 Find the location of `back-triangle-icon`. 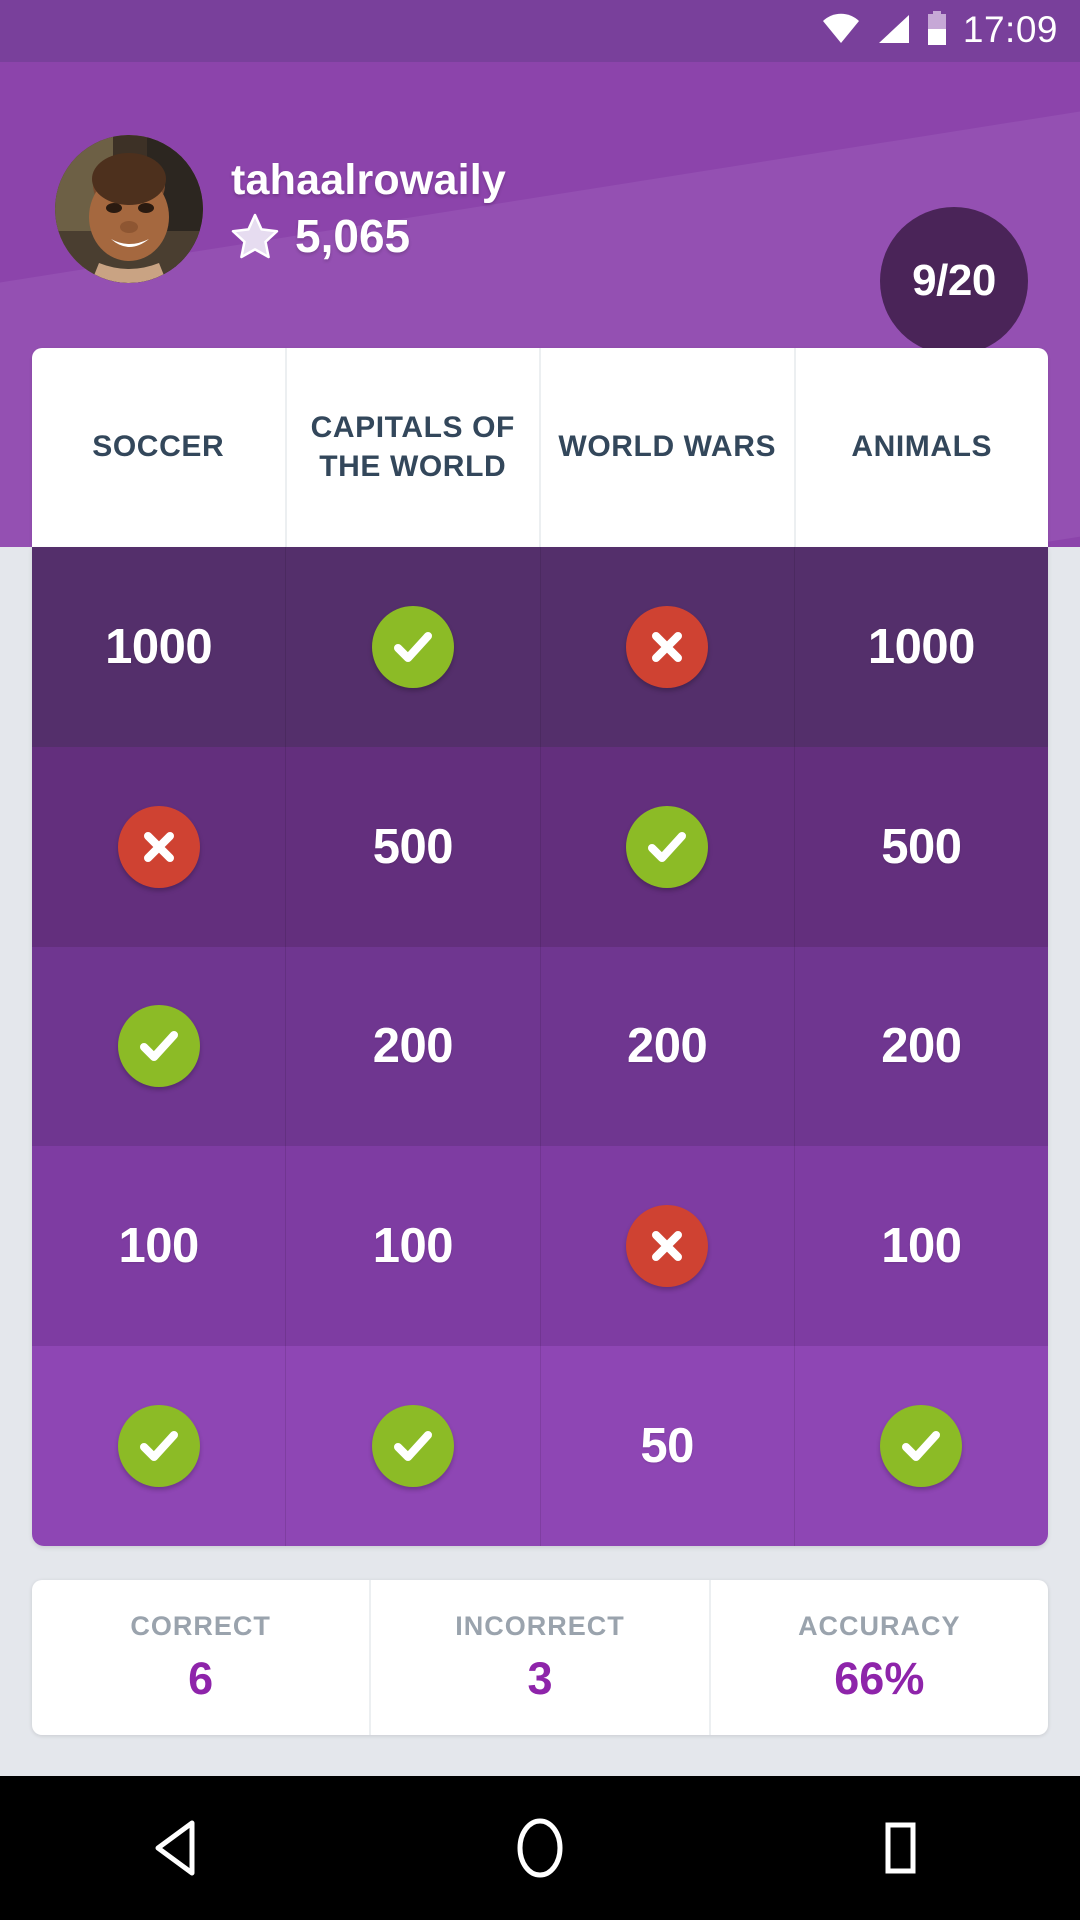

back-triangle-icon is located at coordinates (180, 1848).